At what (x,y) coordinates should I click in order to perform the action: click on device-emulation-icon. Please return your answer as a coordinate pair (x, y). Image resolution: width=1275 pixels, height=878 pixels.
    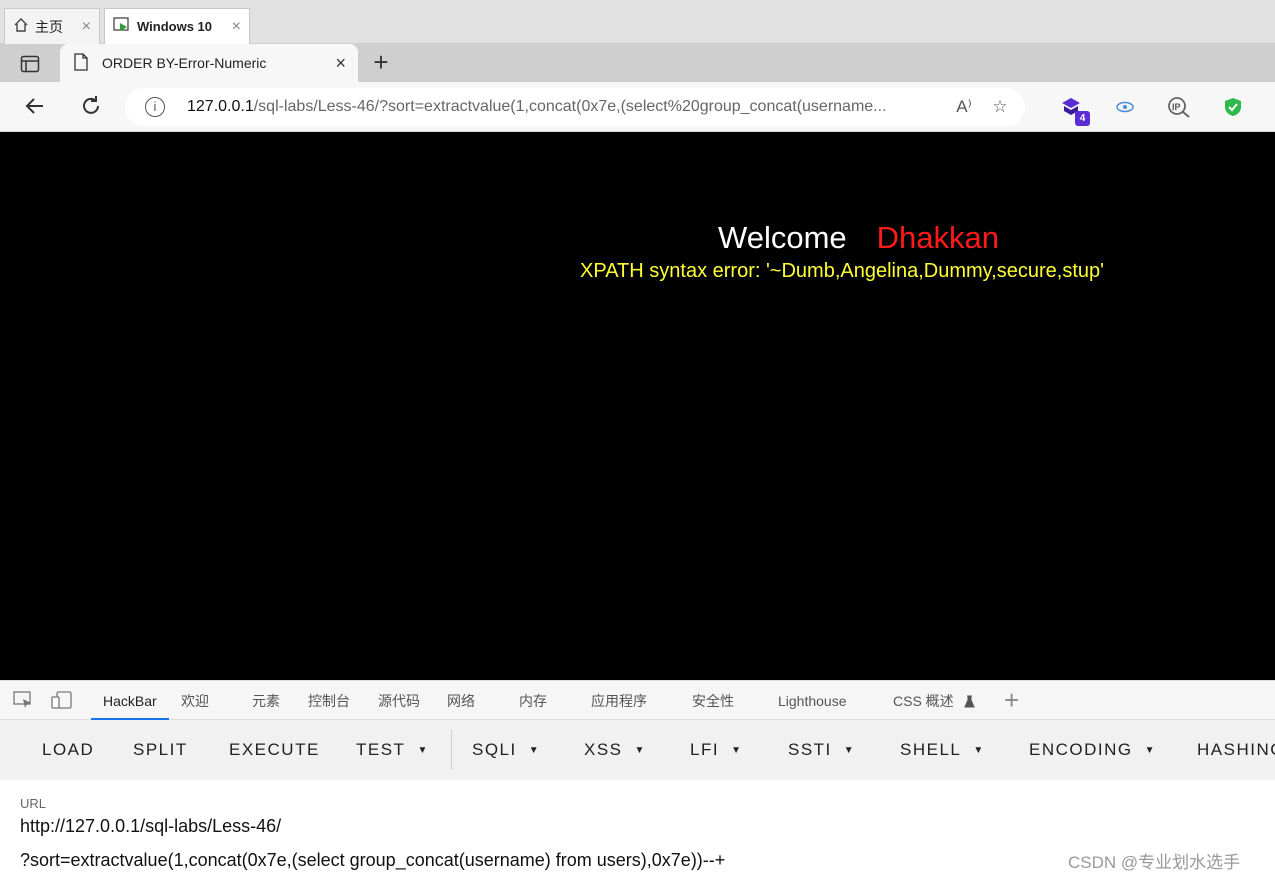
    Looking at the image, I should click on (62, 701).